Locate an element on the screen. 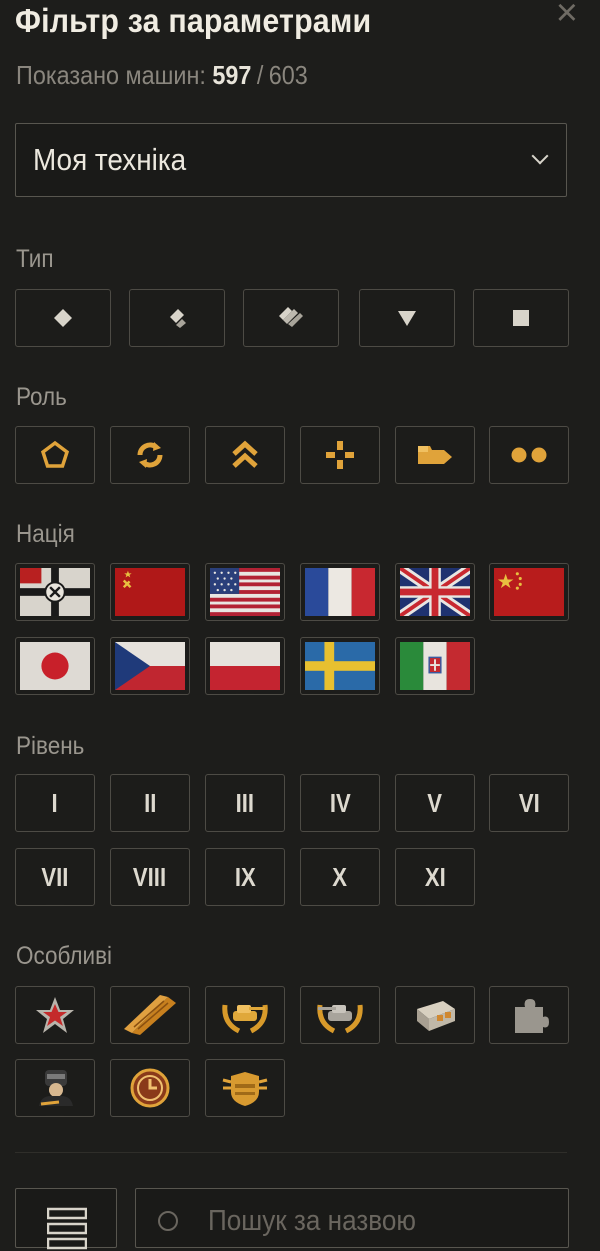 This screenshot has height=1251, width=600. role-sniper-button is located at coordinates (435, 455).